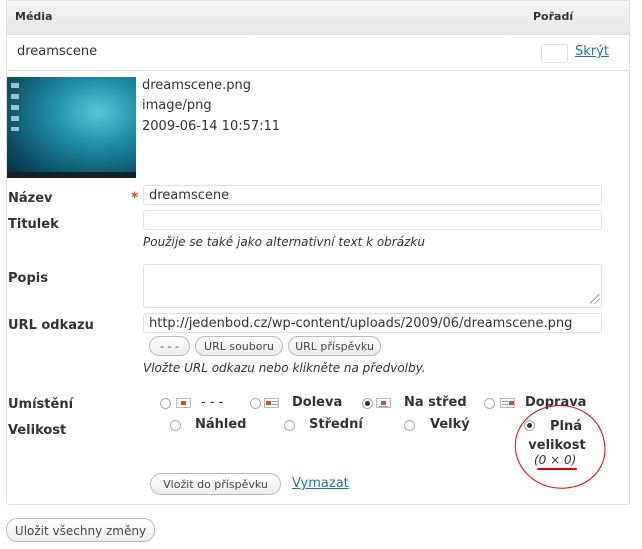 The width and height of the screenshot is (642, 549). Describe the element at coordinates (28, 278) in the screenshot. I see `description-label: Popis` at that location.